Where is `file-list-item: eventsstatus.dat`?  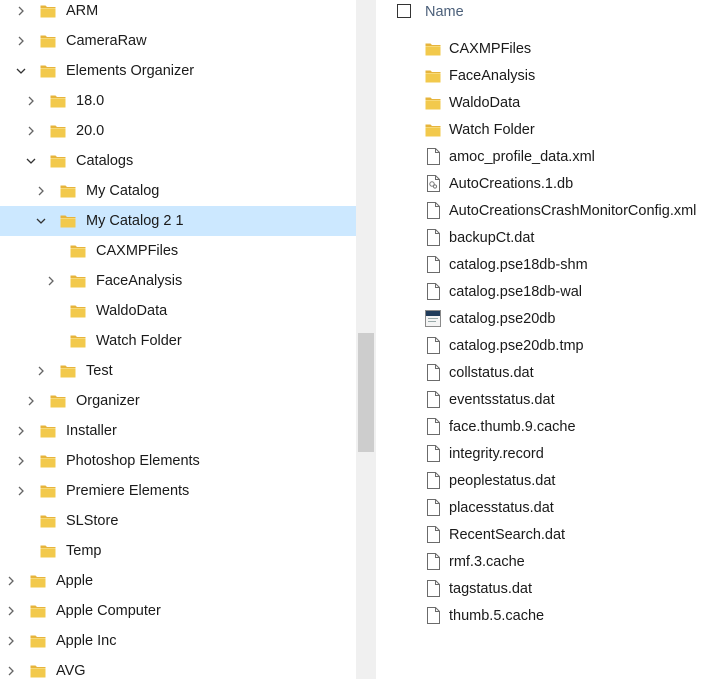 file-list-item: eventsstatus.dat is located at coordinates (543, 399).